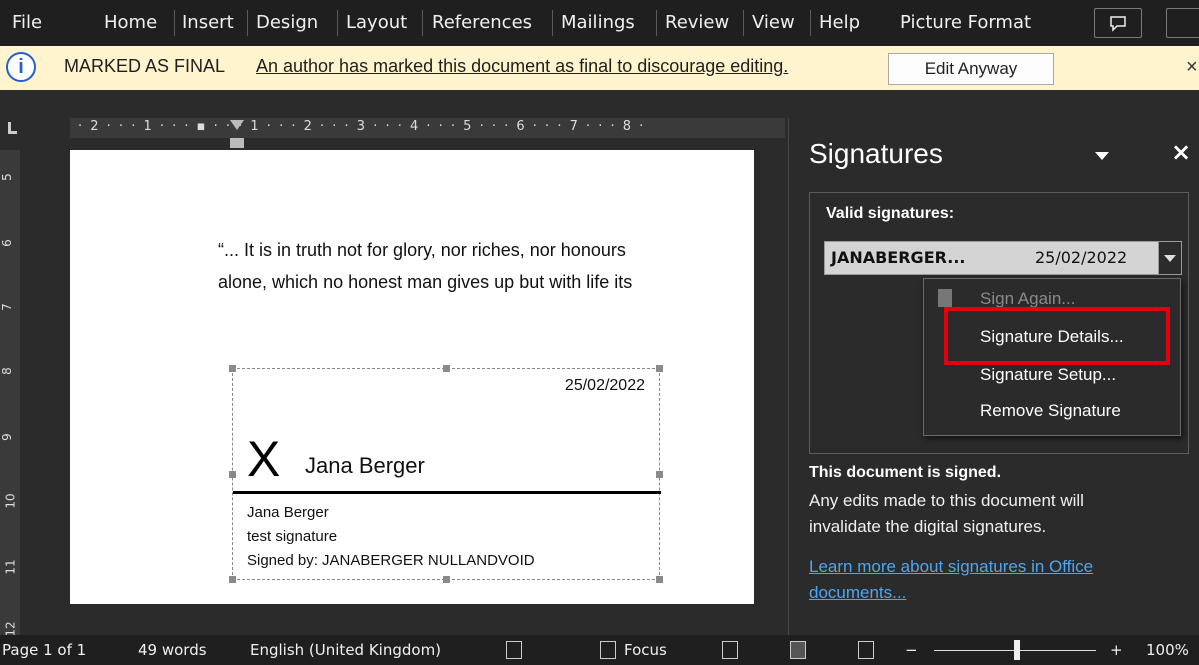  What do you see at coordinates (697, 23) in the screenshot?
I see `tab-review: Review` at bounding box center [697, 23].